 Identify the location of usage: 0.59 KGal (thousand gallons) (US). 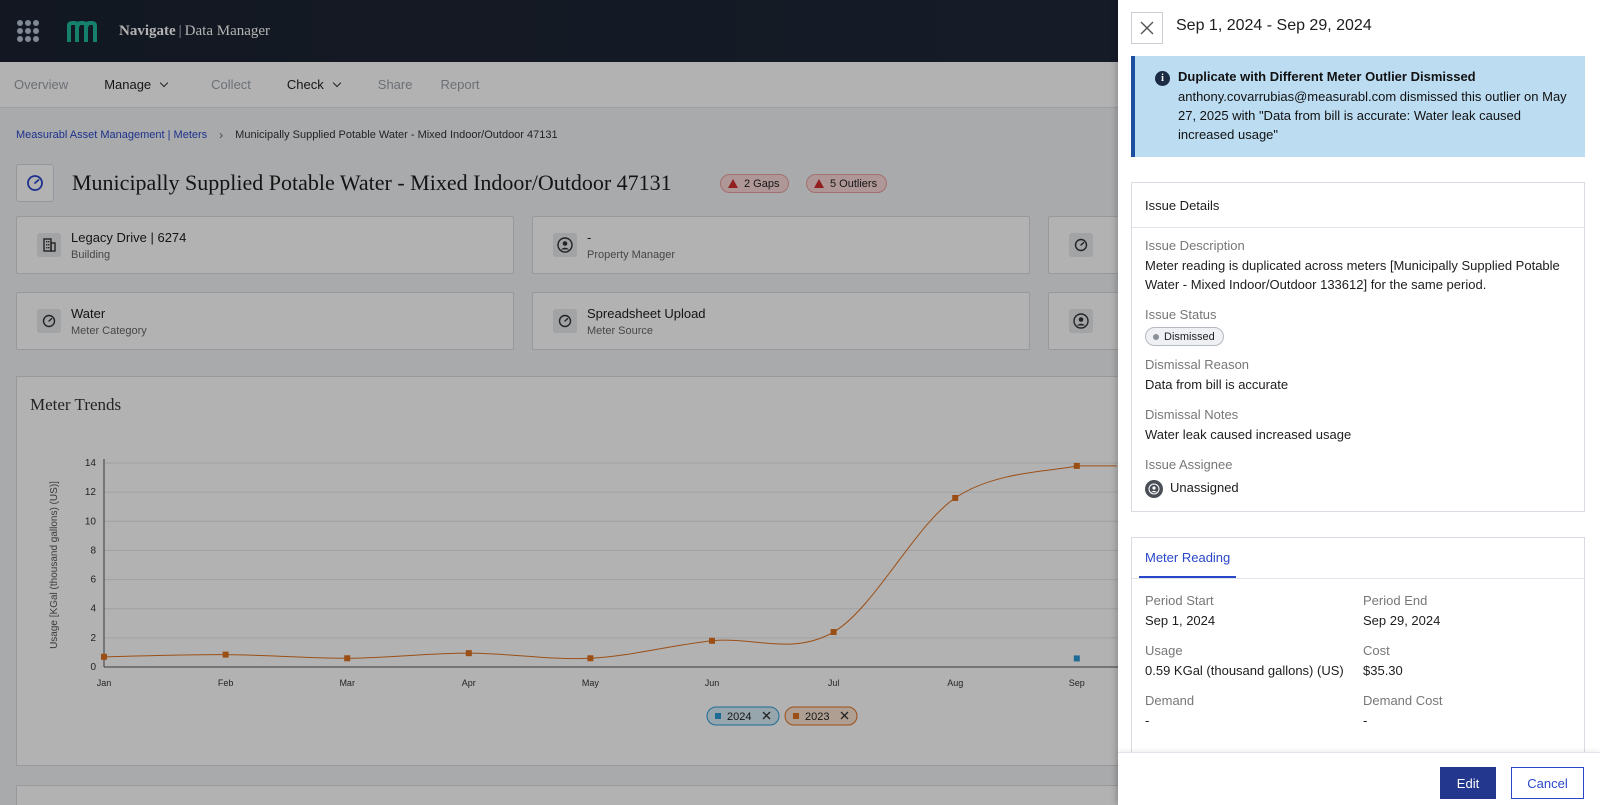
(1244, 670).